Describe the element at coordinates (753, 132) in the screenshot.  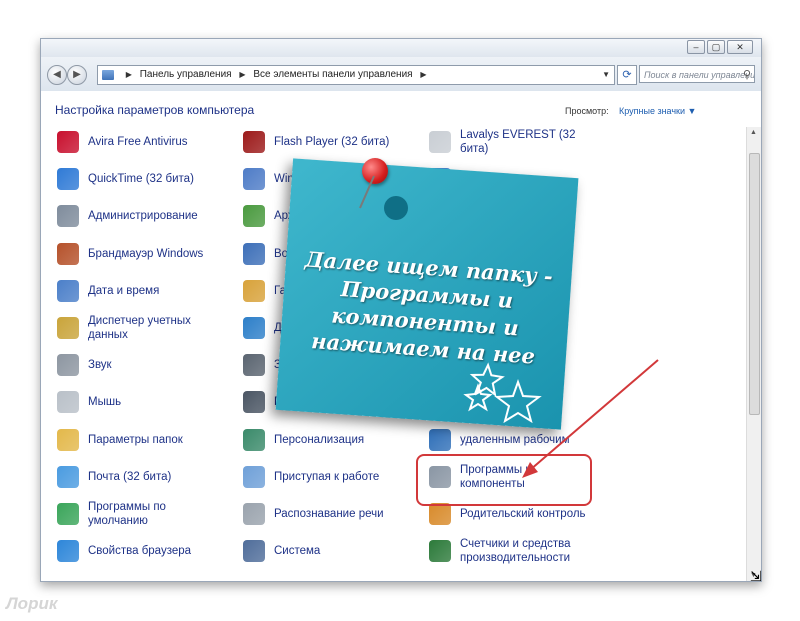
I see `scroll-up-arrow-icon: ▲` at that location.